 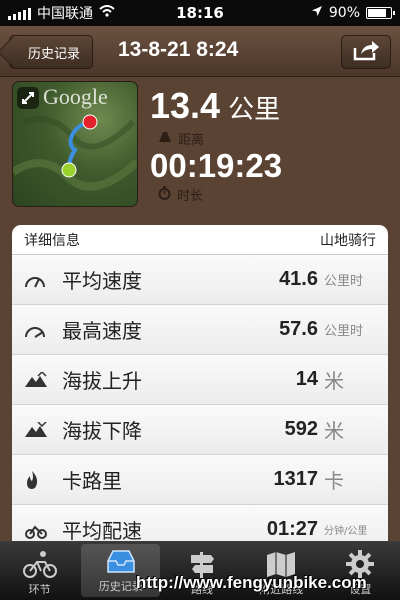 I want to click on tab-label: 环节, so click(x=39, y=589).